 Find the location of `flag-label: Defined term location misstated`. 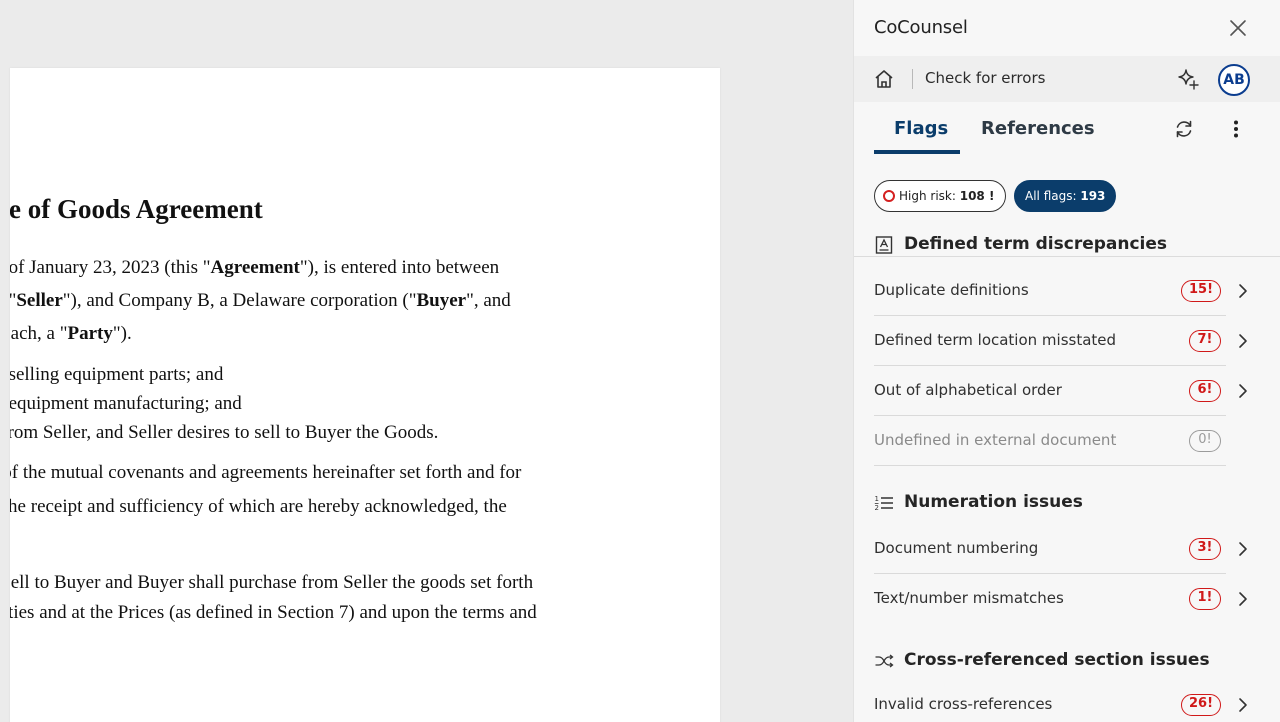

flag-label: Defined term location misstated is located at coordinates (995, 340).